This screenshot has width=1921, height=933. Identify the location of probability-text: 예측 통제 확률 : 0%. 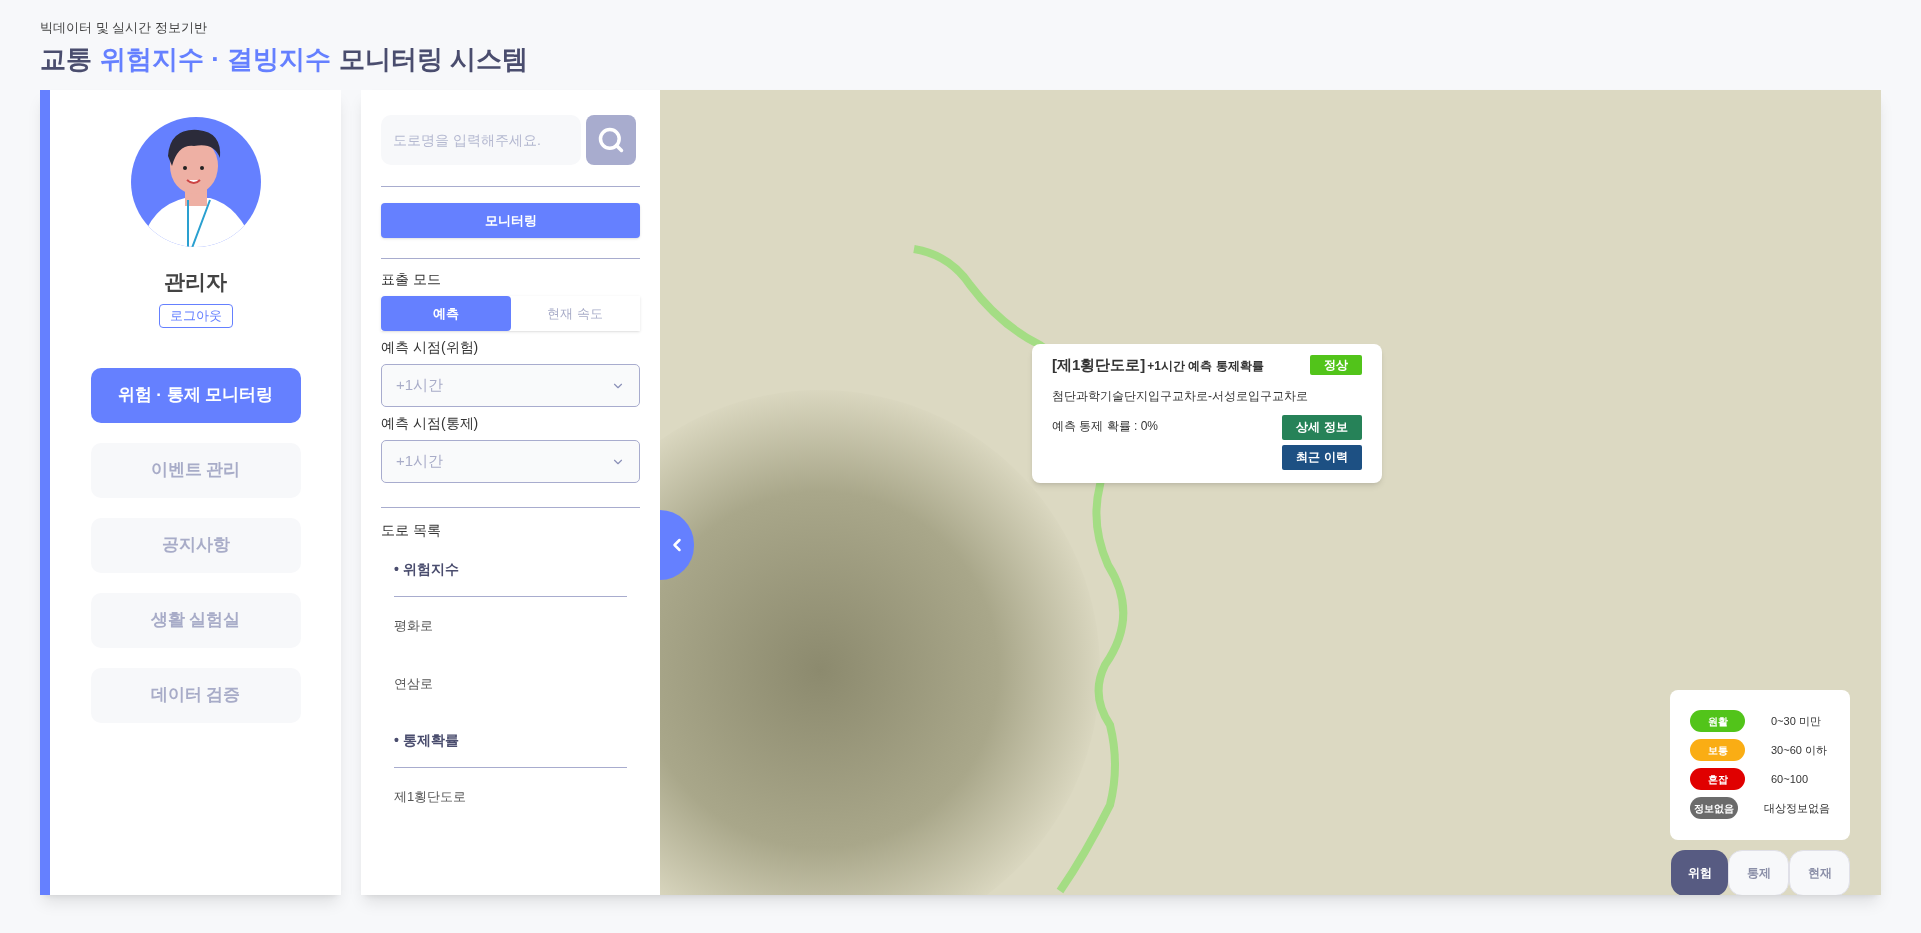
(1105, 426).